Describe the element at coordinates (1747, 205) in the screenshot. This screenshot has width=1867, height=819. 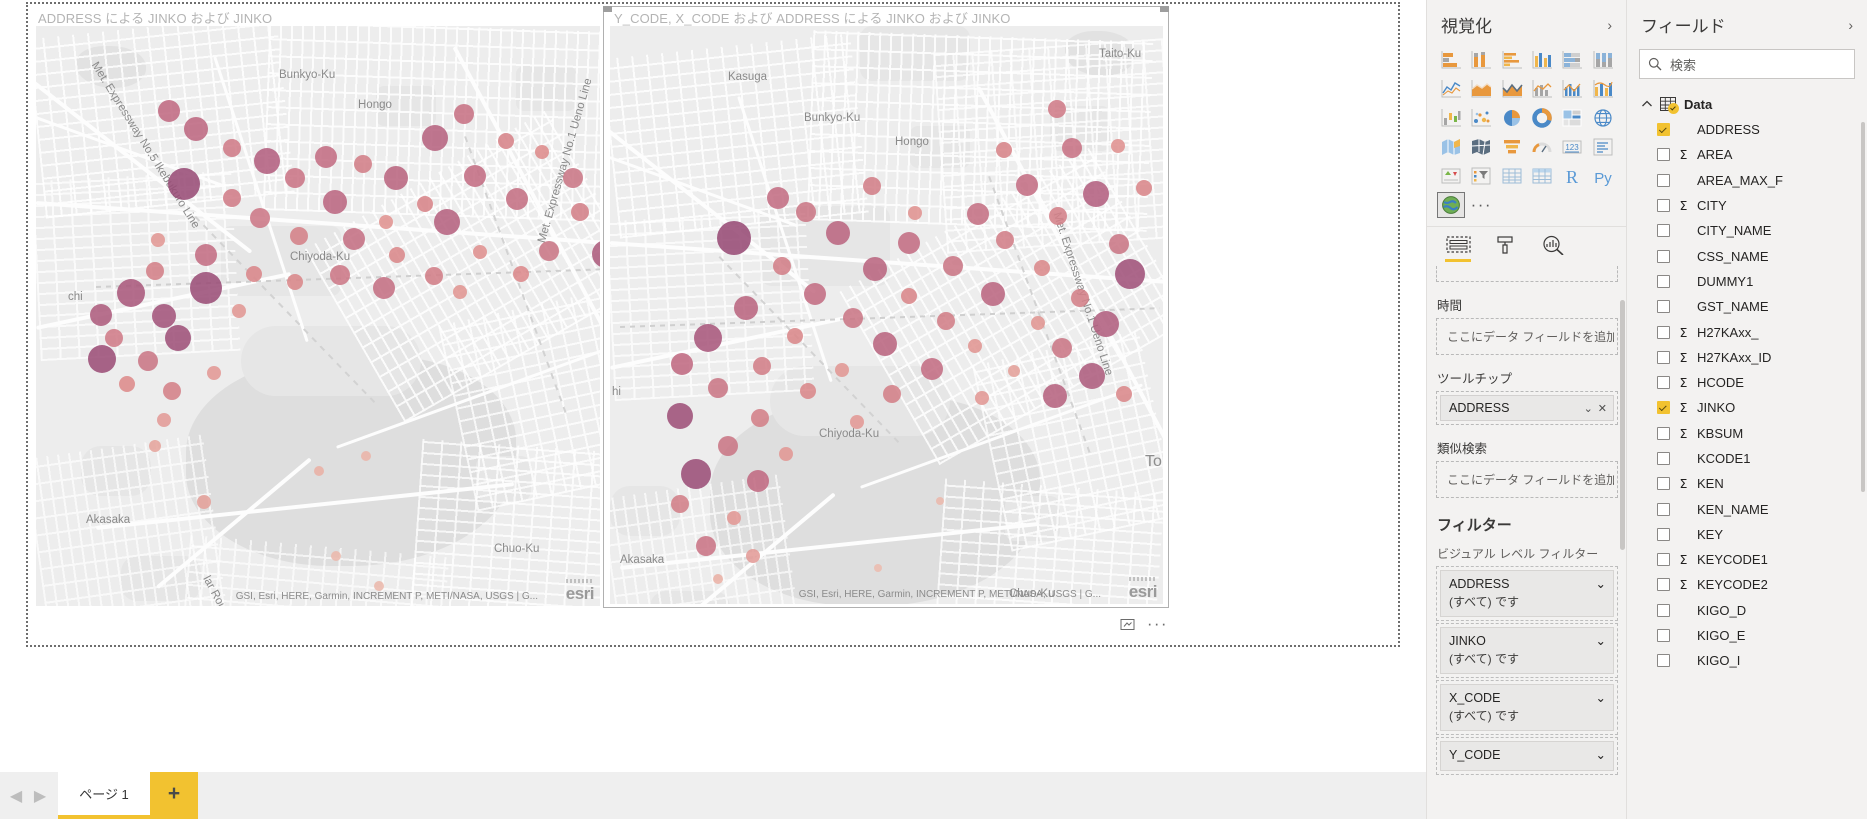
I see `field-item-city: Σ CITY` at that location.